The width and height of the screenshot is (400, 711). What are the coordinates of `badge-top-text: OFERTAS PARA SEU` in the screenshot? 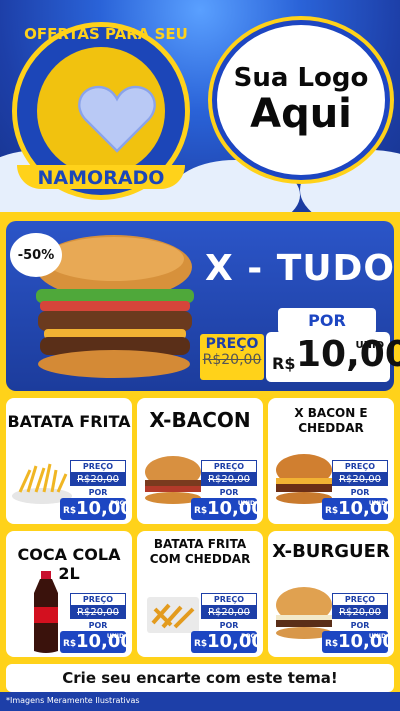 It's located at (106, 34).